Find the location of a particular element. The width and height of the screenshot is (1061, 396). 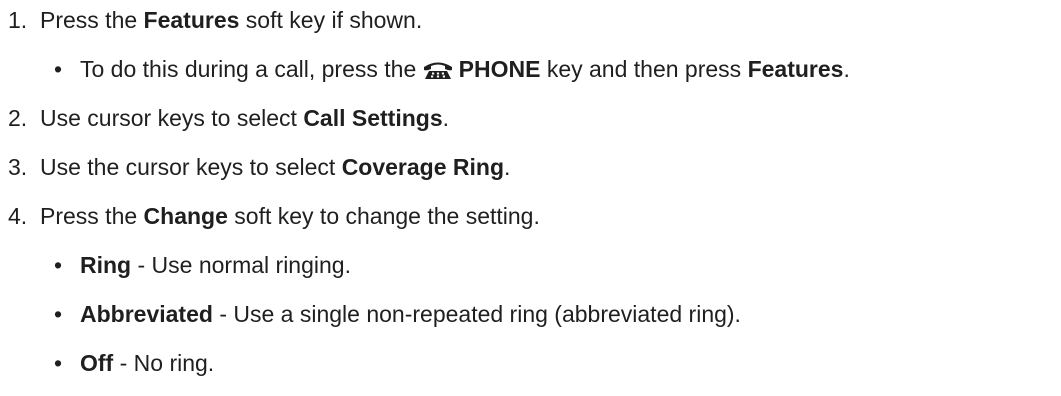

sub-text: . is located at coordinates (846, 69).